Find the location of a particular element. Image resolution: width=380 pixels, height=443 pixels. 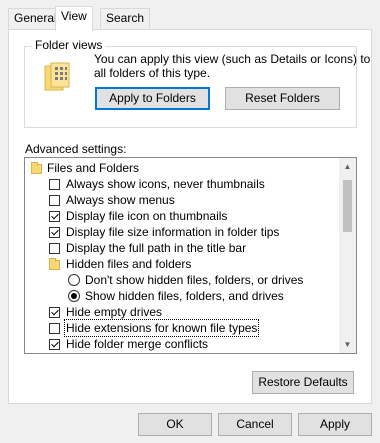

tree-item-label: Files and Folders is located at coordinates (93, 168).